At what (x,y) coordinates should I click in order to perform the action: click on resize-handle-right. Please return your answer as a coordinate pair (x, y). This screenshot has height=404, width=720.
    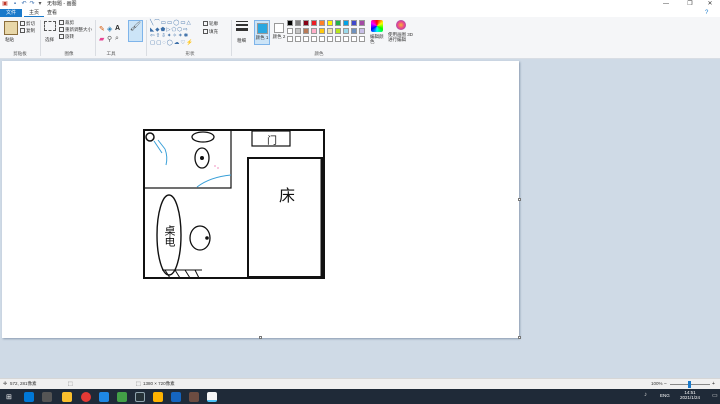
    Looking at the image, I should click on (519, 199).